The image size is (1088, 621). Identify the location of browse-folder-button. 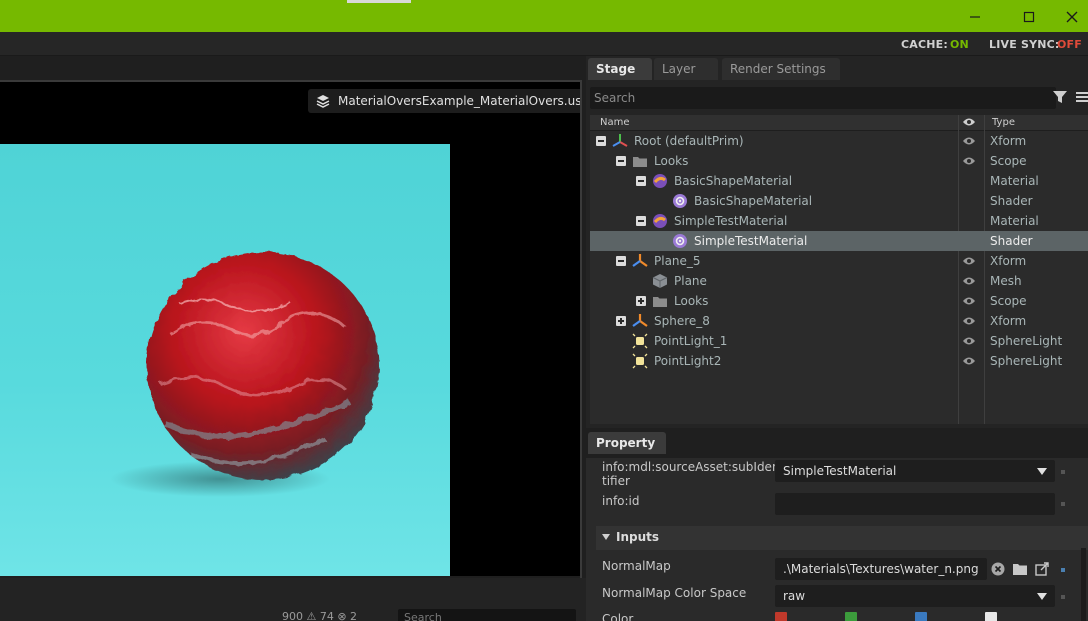
(1020, 569).